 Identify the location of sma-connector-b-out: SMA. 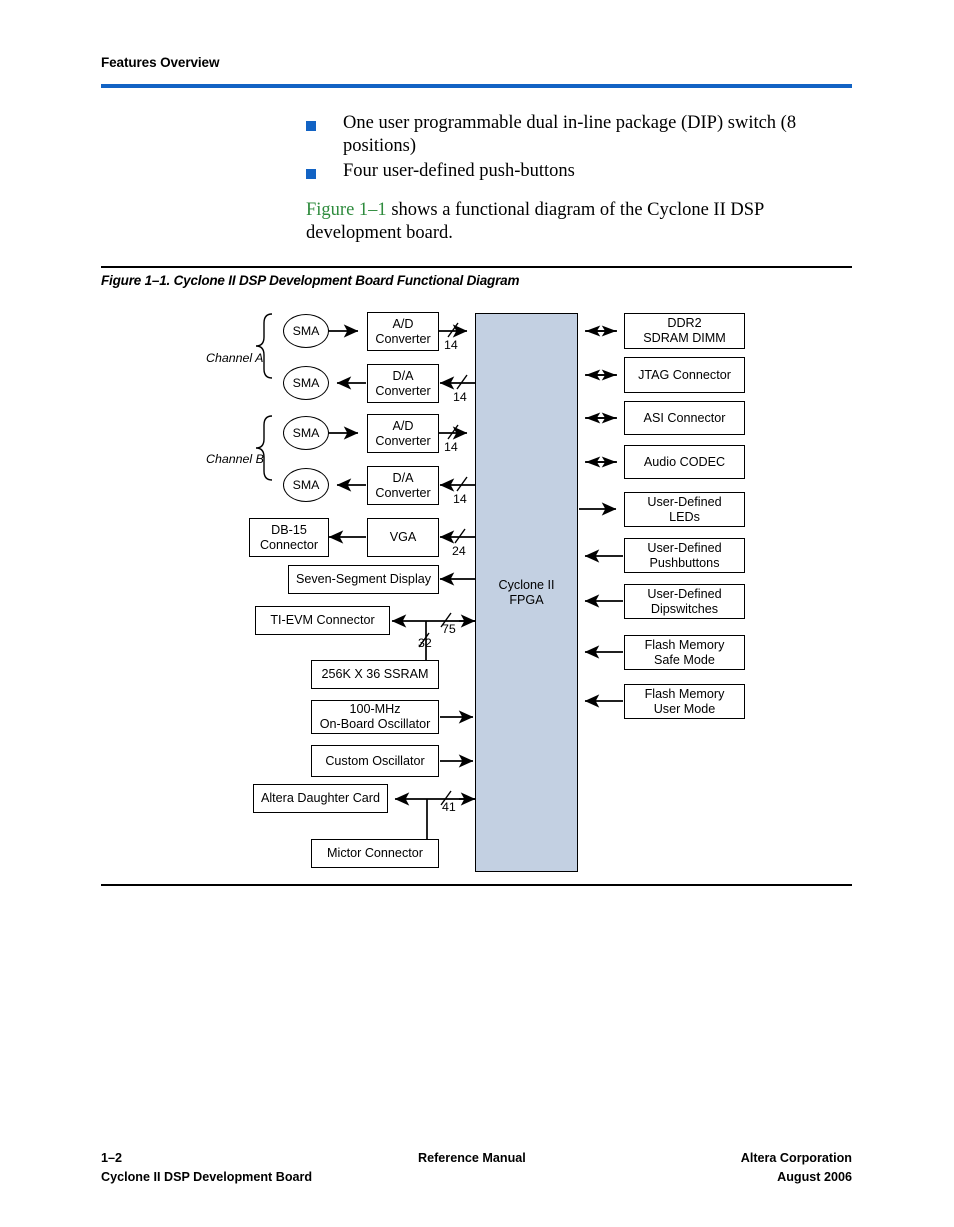
(306, 485).